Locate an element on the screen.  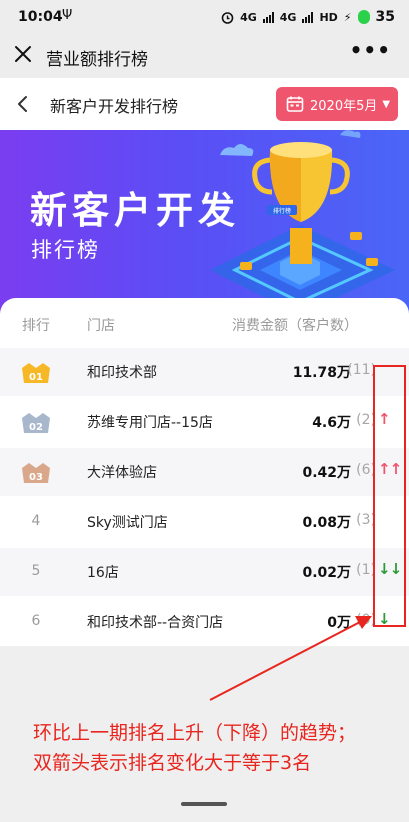
store-name: 大洋体验店 is located at coordinates (122, 473).